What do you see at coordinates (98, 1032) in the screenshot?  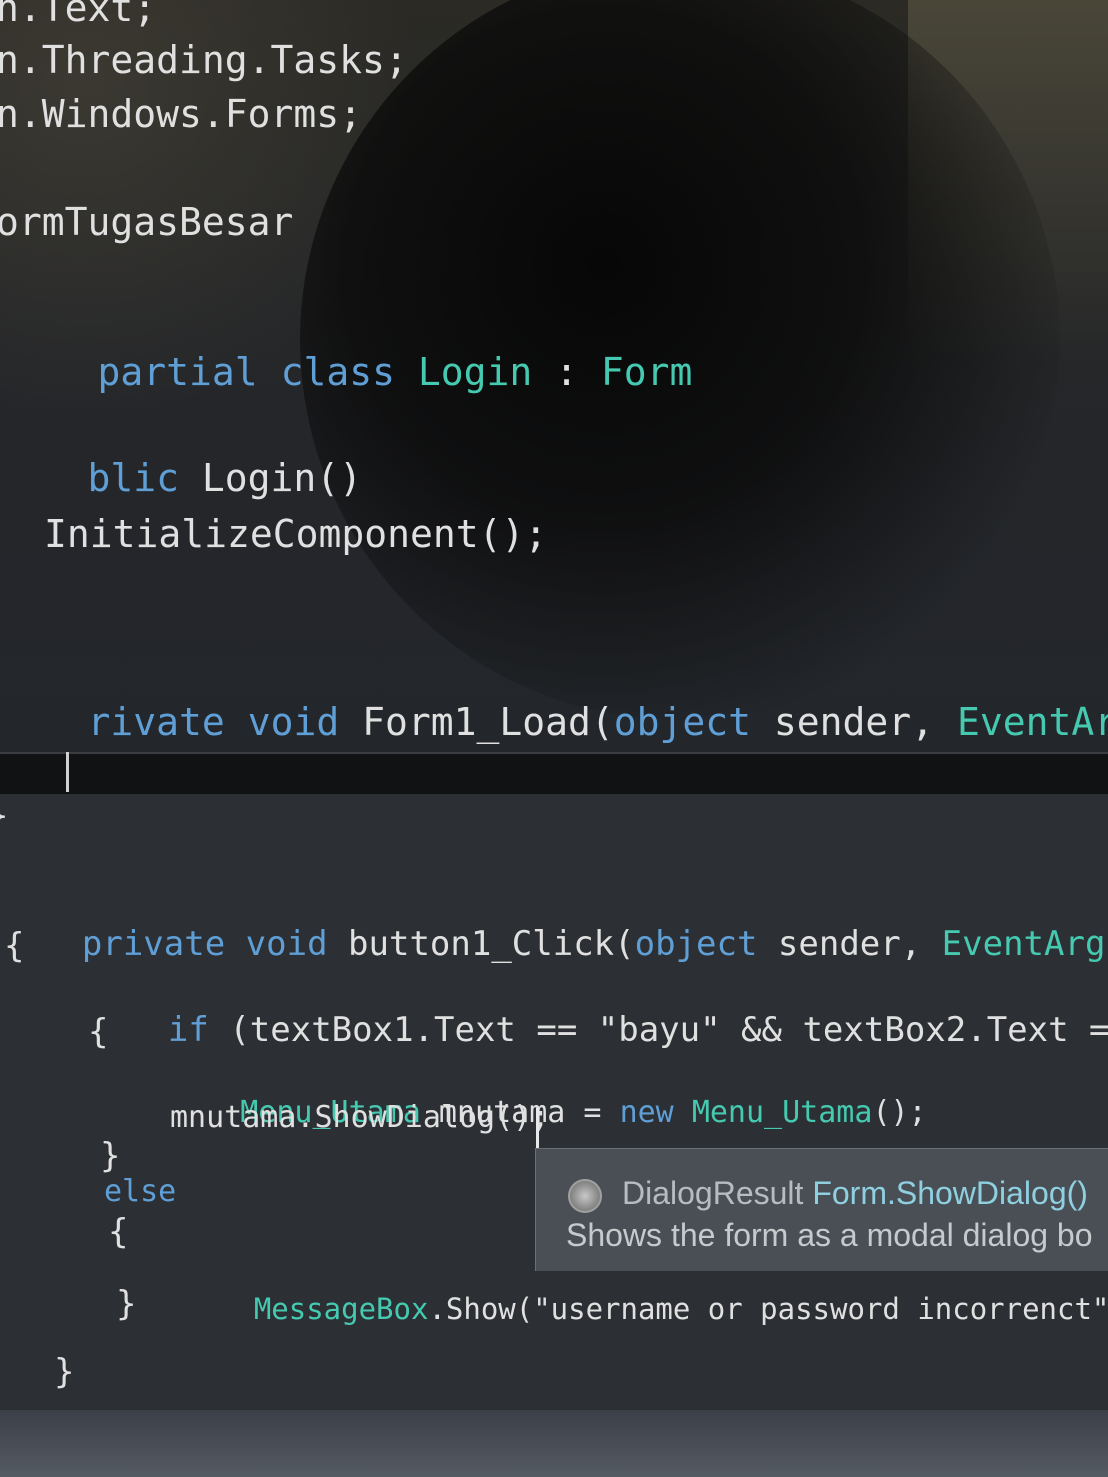 I see `code-line-if-open: {` at bounding box center [98, 1032].